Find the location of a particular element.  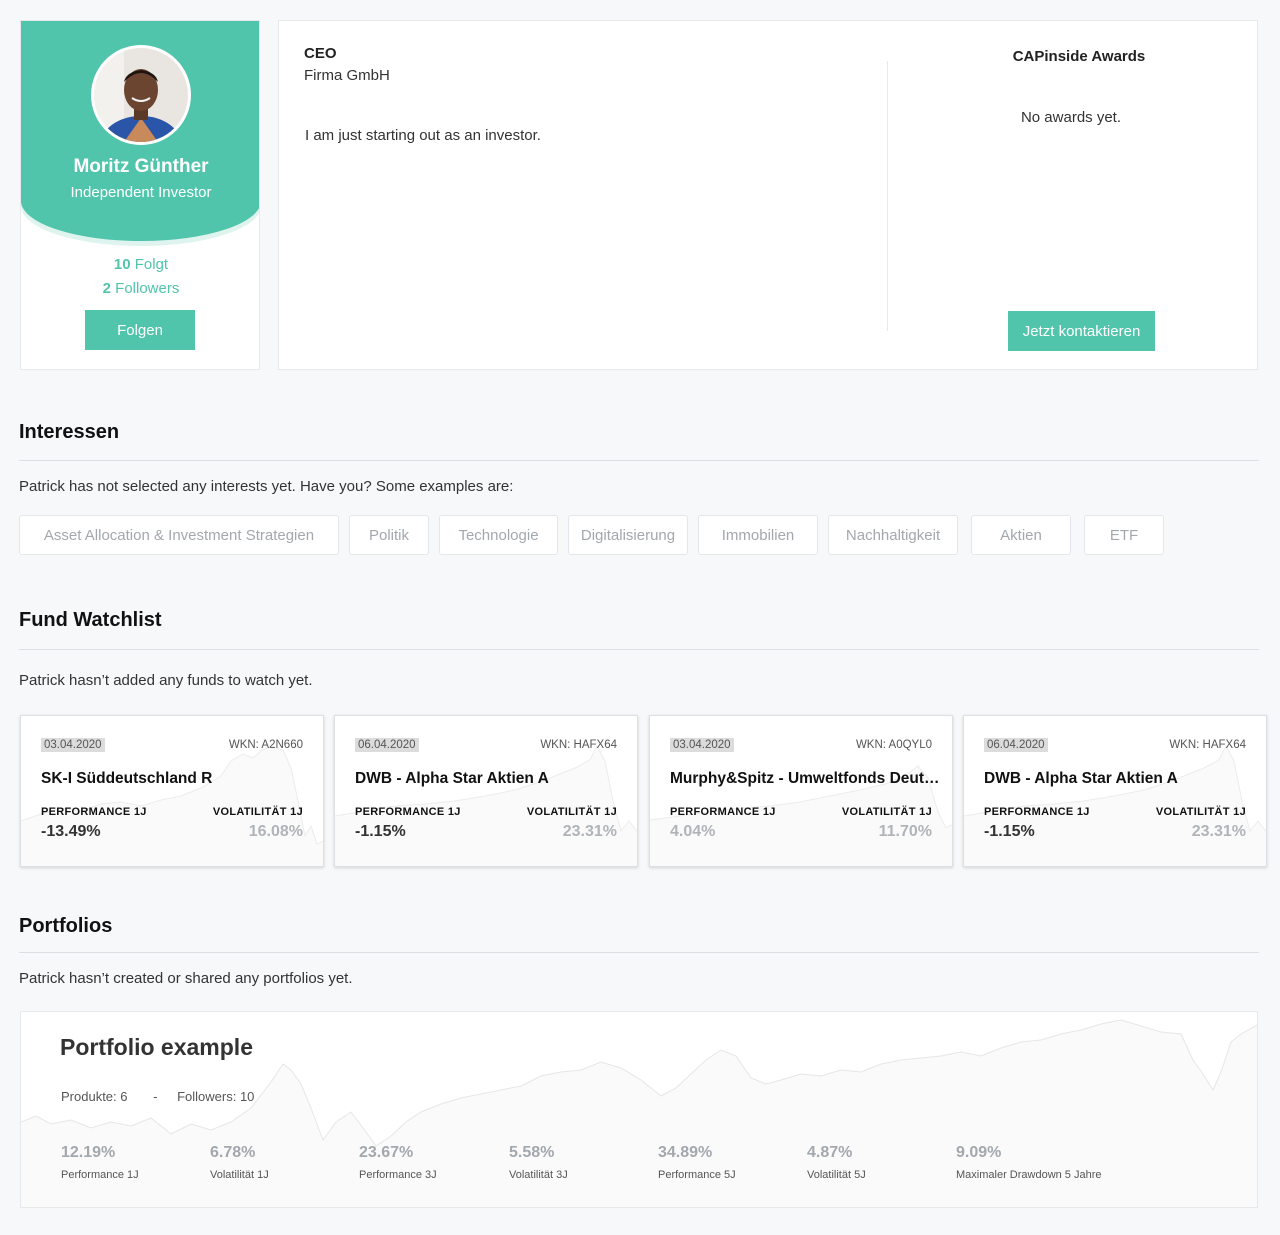

portfolio-stat: 6.78% Volatilität 1J is located at coordinates (239, 1162).